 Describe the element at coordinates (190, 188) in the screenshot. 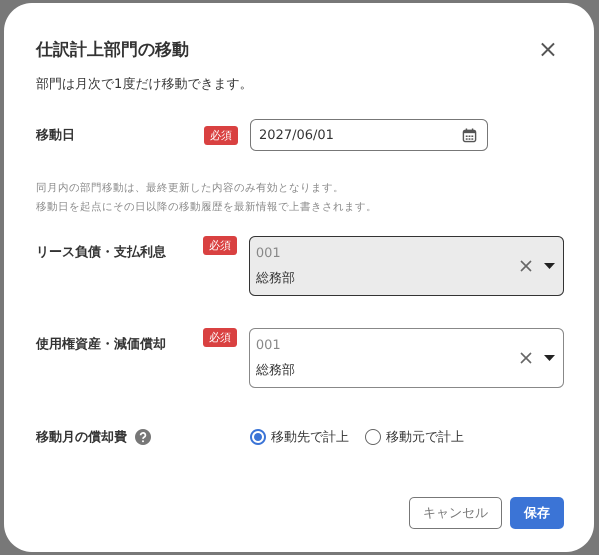

I see `note-text: 同月内の部門移動は、最終更新した内容のみ有効となります。` at that location.